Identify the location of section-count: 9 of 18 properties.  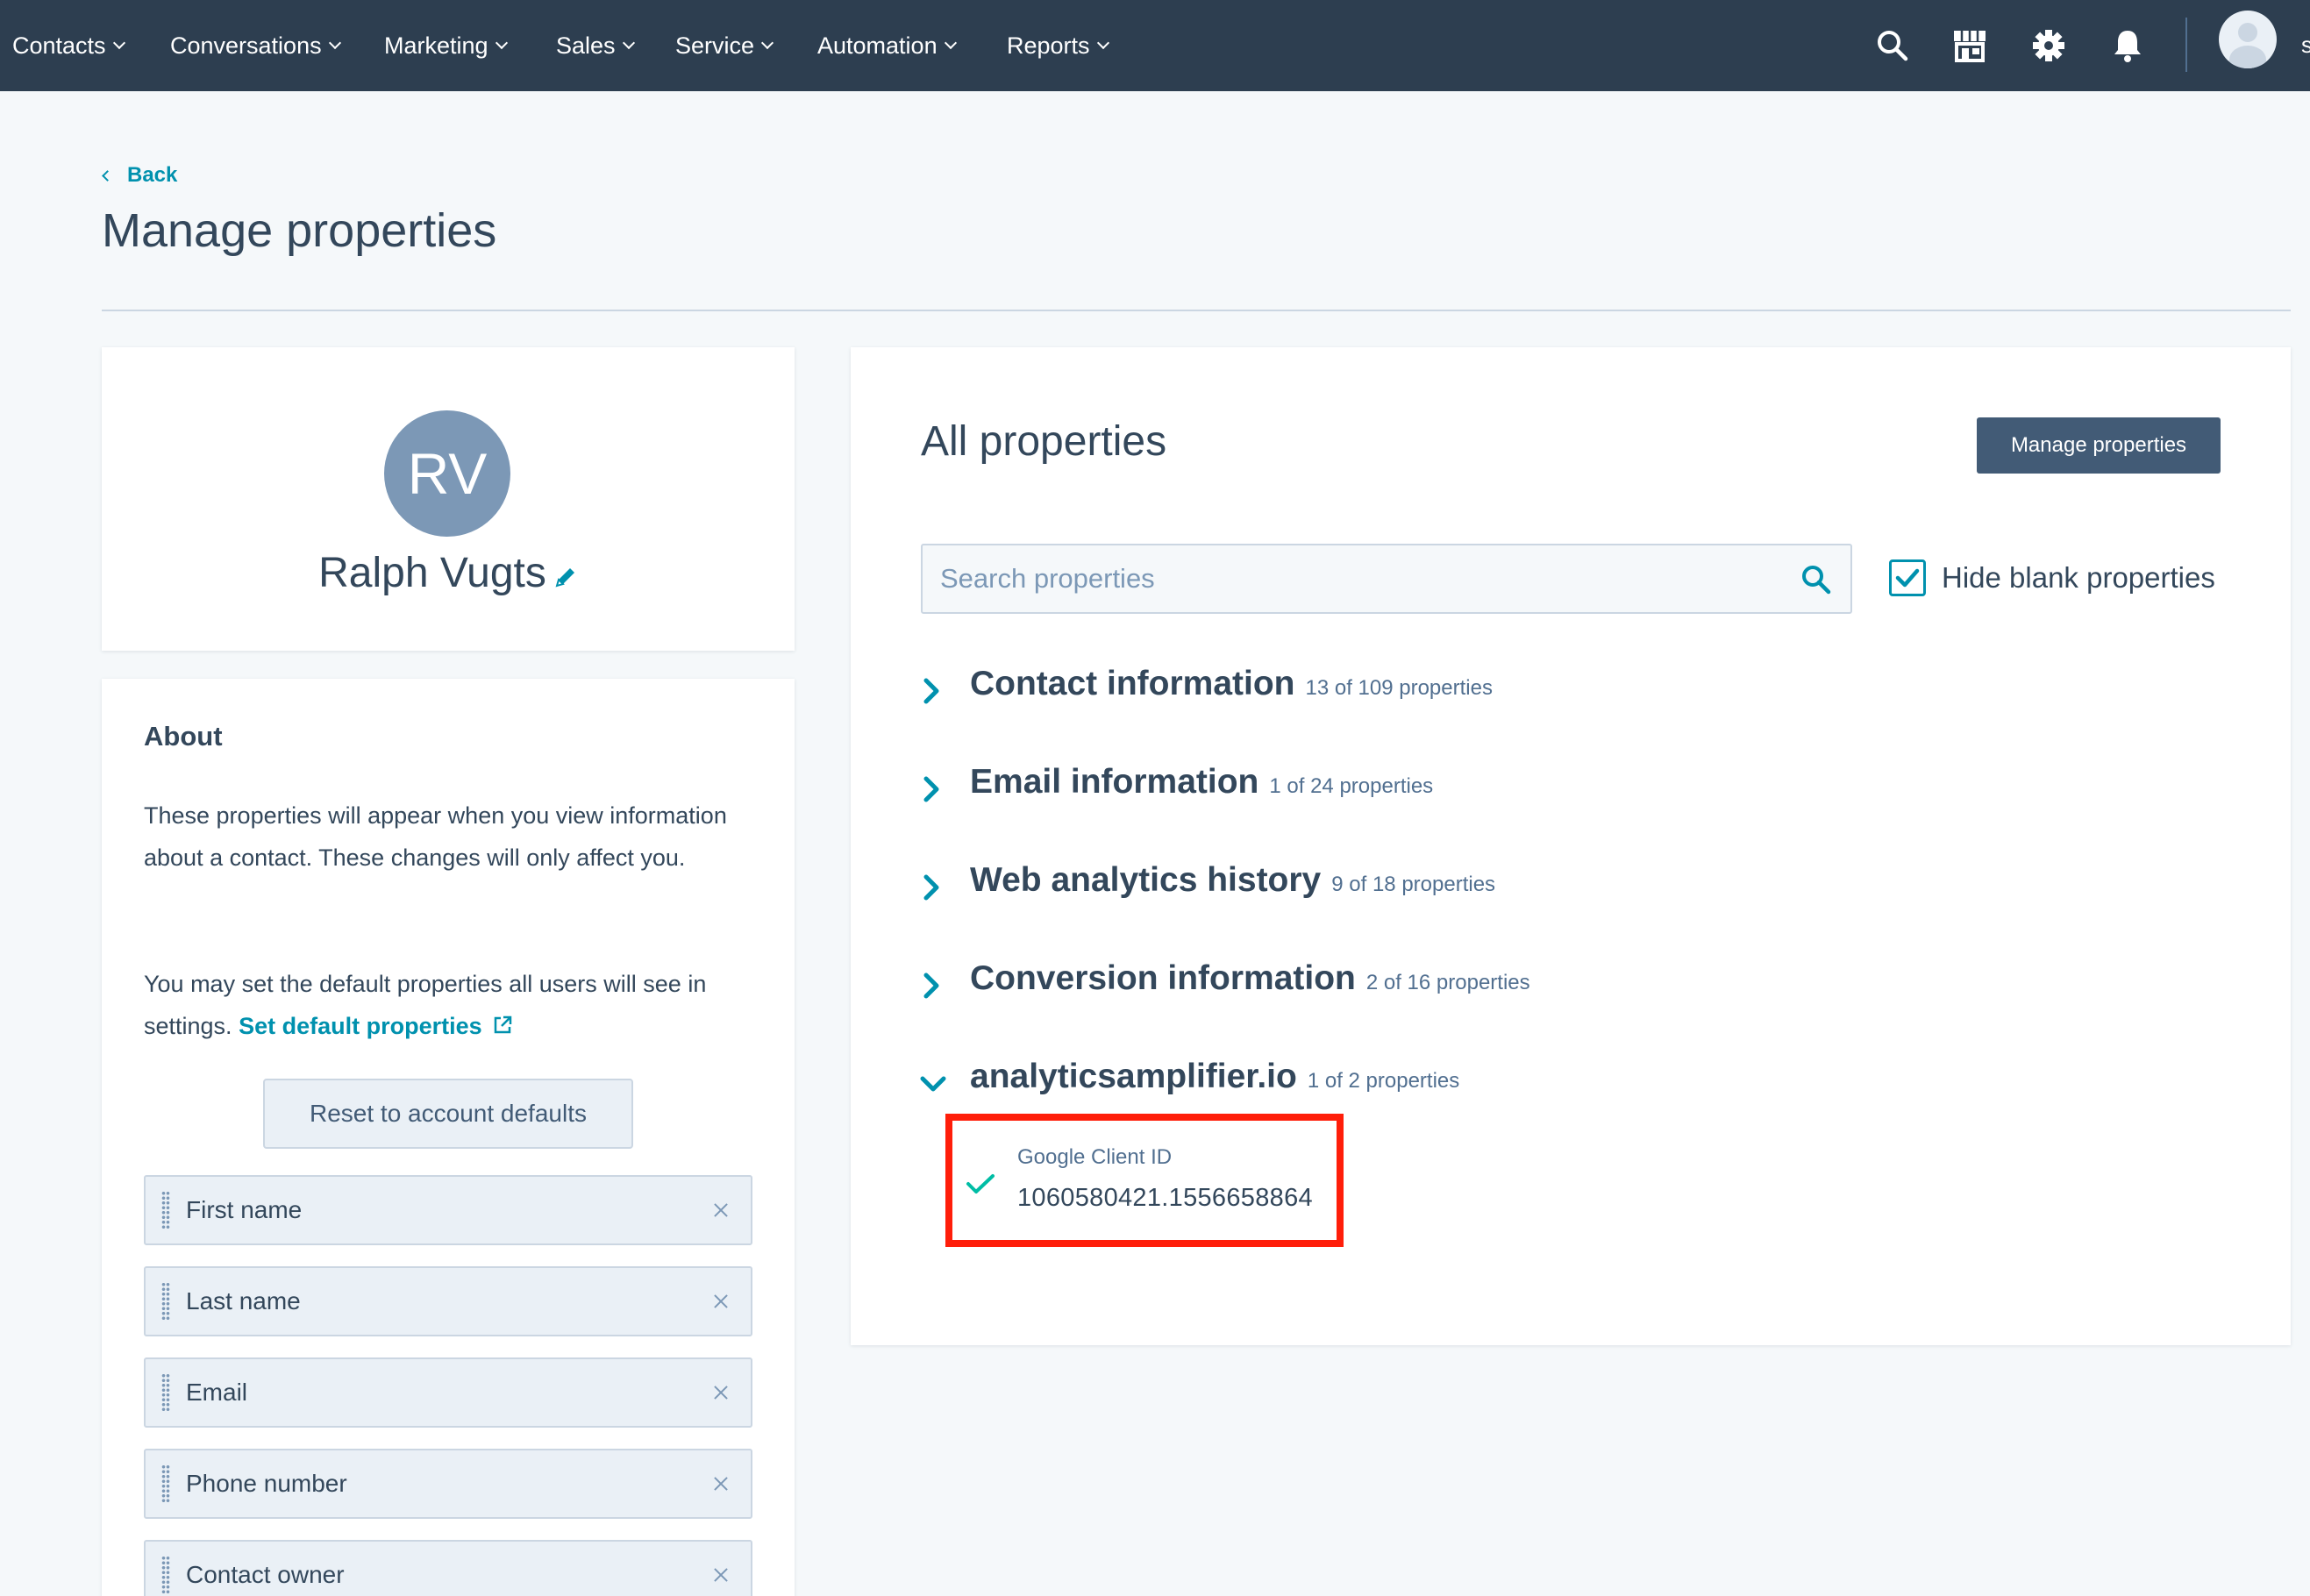
(1414, 884).